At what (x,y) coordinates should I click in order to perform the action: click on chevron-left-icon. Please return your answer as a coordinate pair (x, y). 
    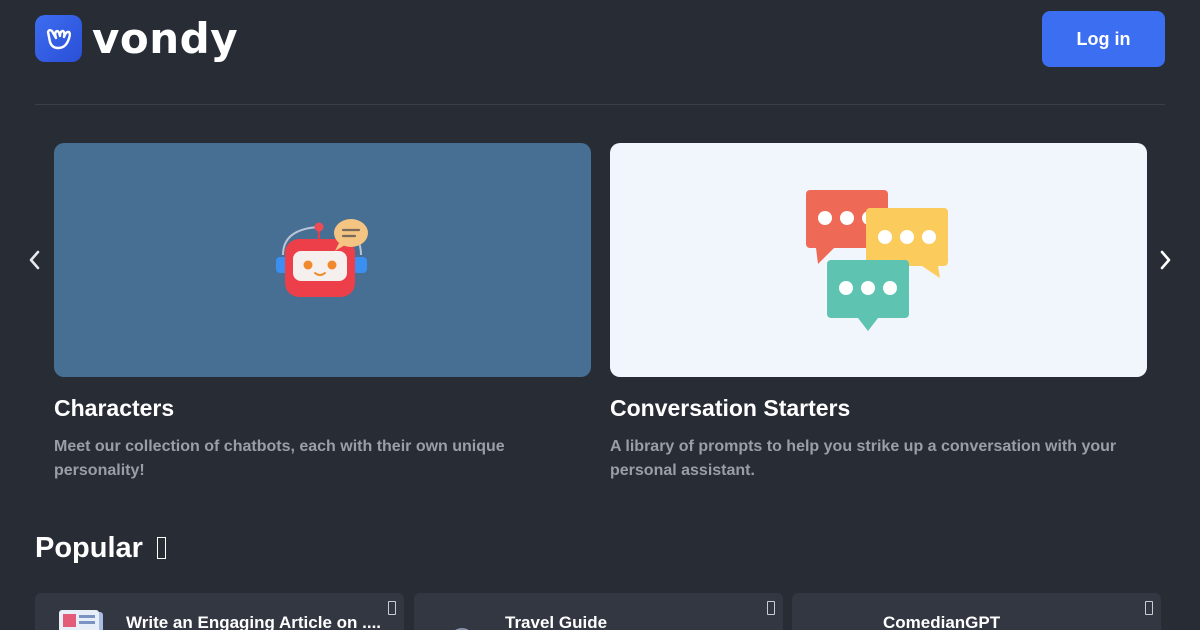
    Looking at the image, I should click on (34, 260).